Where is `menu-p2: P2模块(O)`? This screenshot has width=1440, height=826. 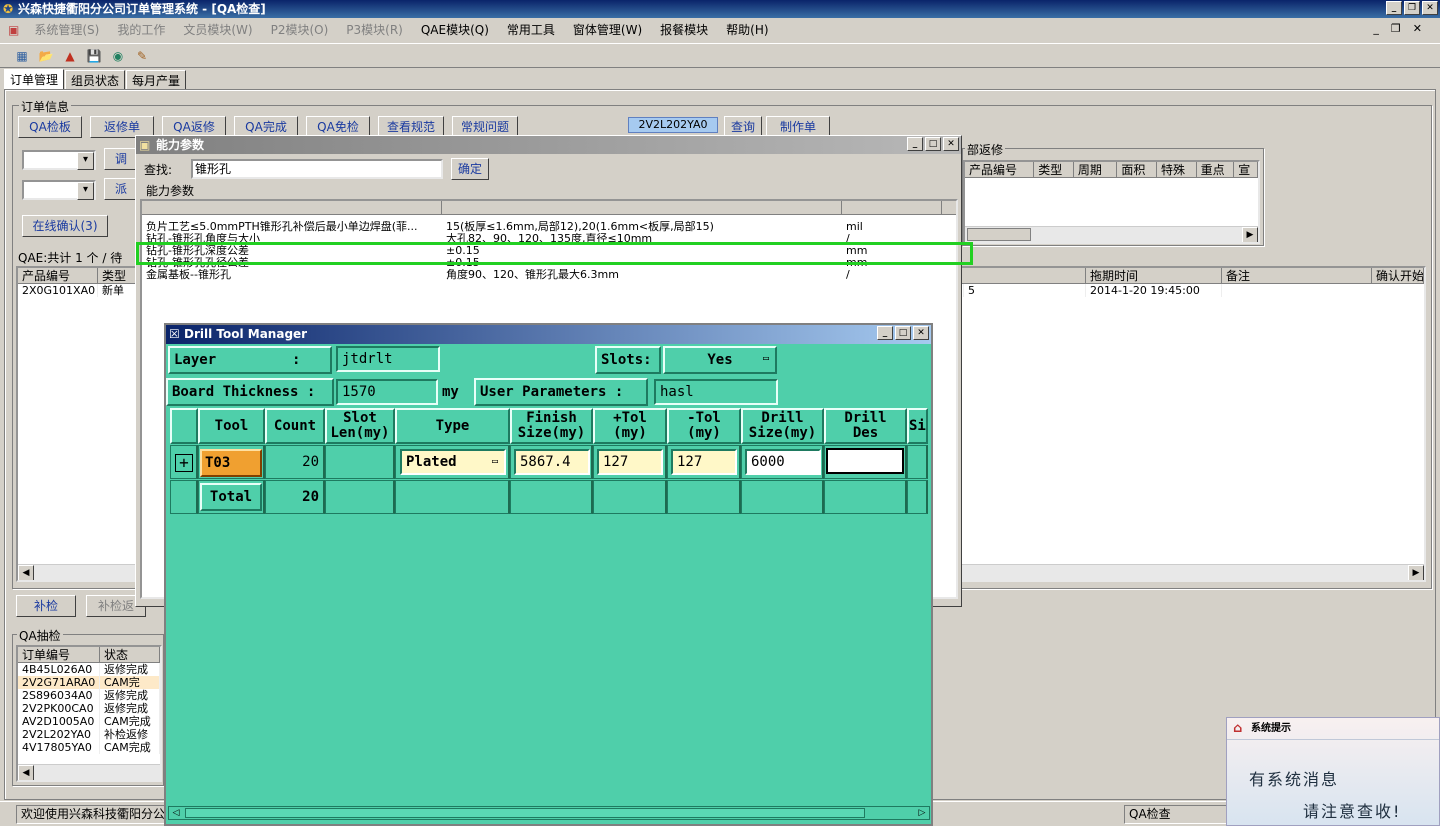
menu-p2: P2模块(O) is located at coordinates (300, 30).